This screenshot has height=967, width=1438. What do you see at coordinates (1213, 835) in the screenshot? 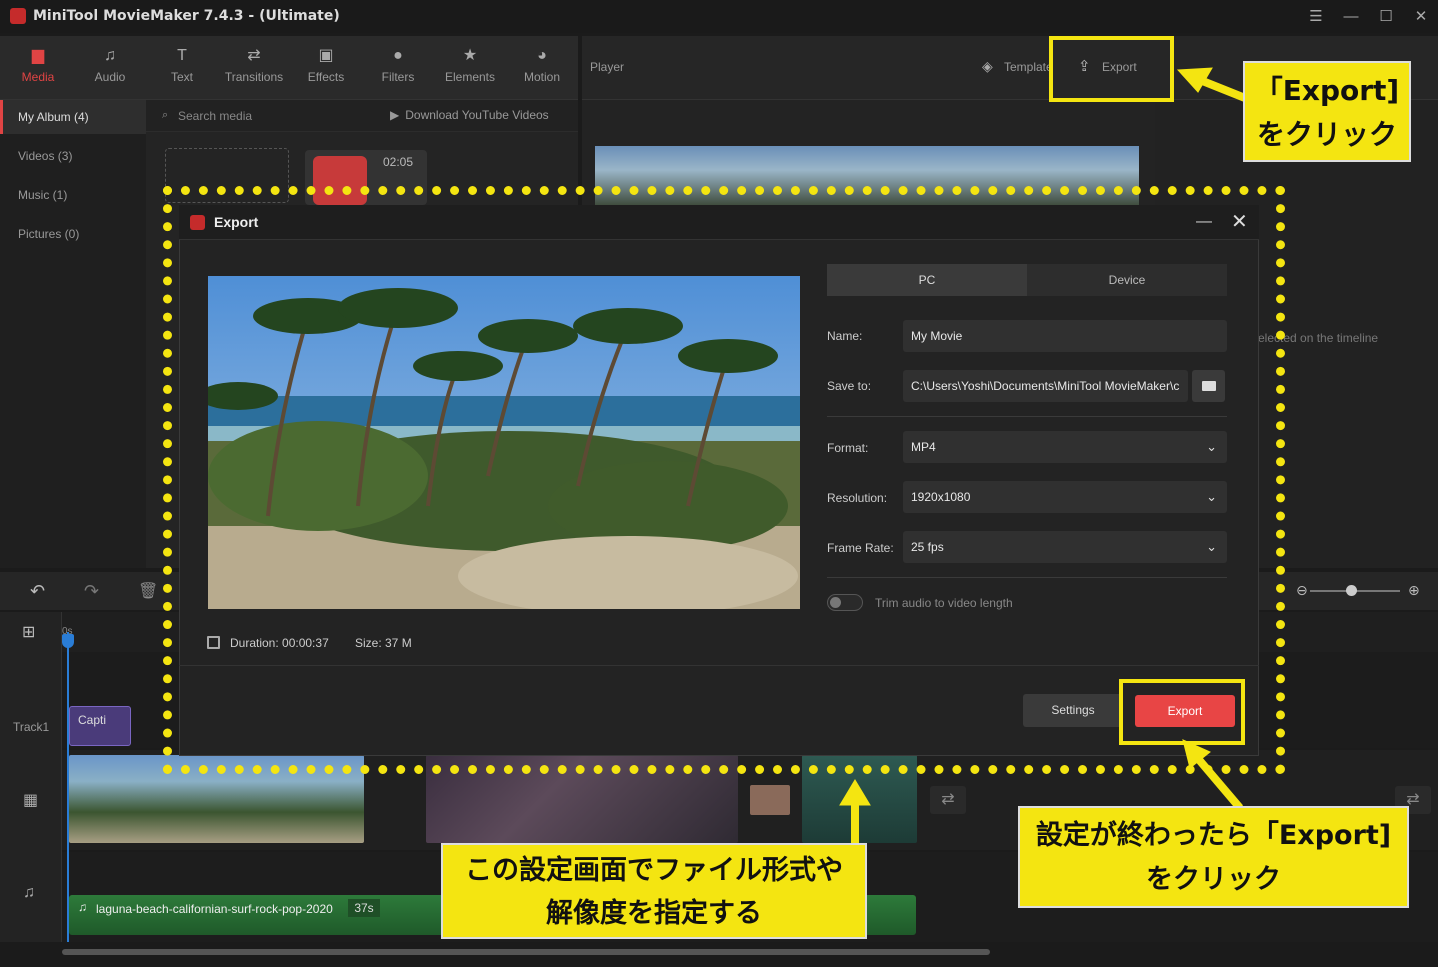
I see `annotation-text: 設定が終わったら「Export]` at bounding box center [1213, 835].